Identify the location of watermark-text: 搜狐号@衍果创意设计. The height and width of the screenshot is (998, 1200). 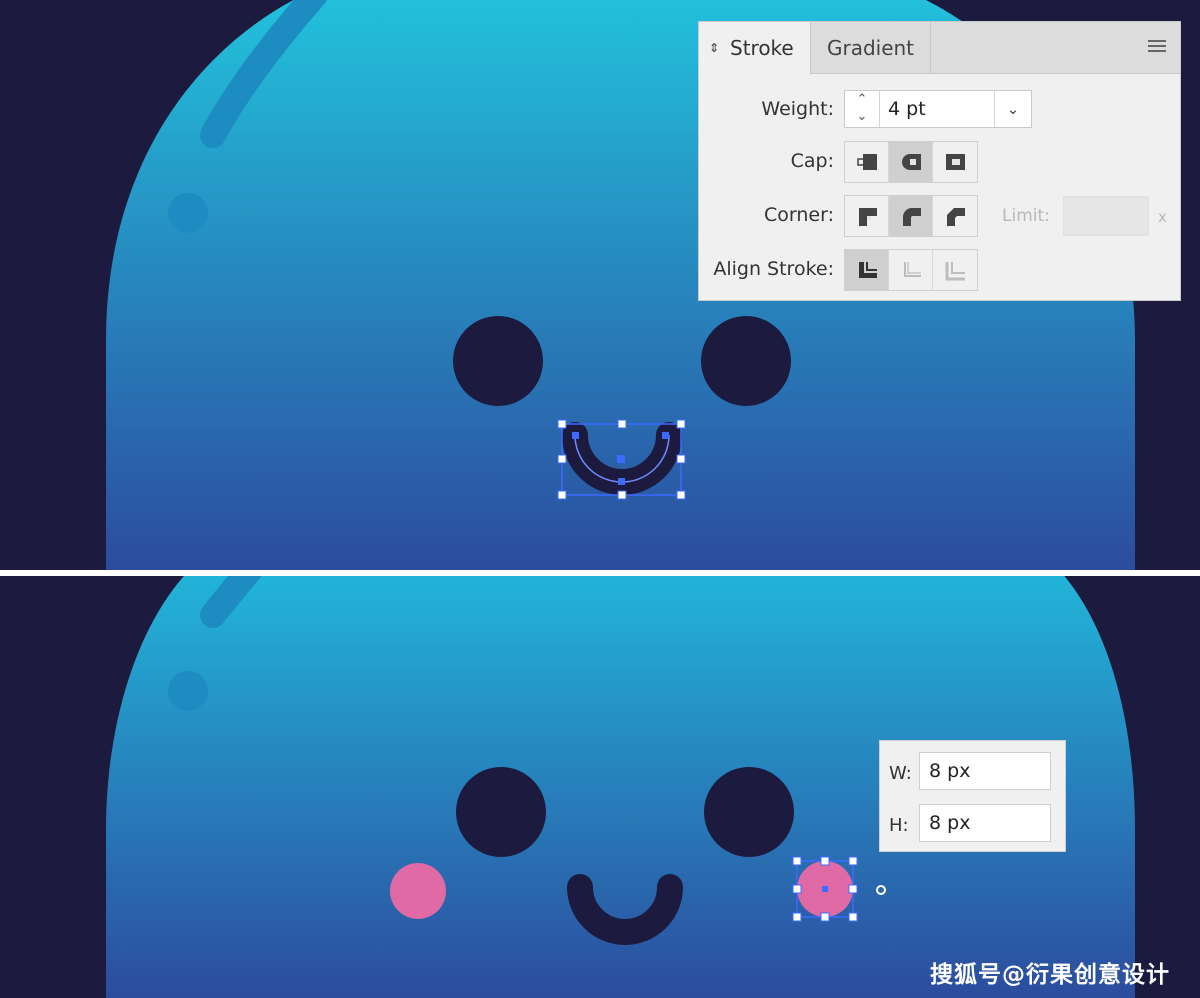
(1050, 975).